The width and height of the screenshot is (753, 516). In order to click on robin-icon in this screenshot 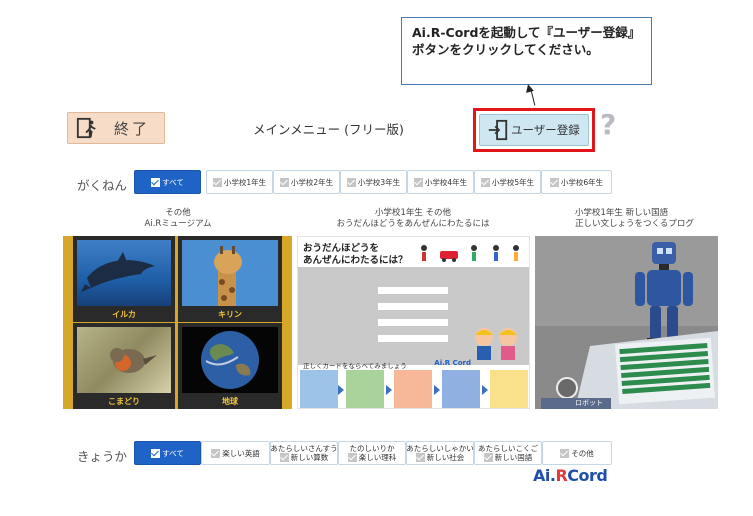, I will do `click(133, 360)`.